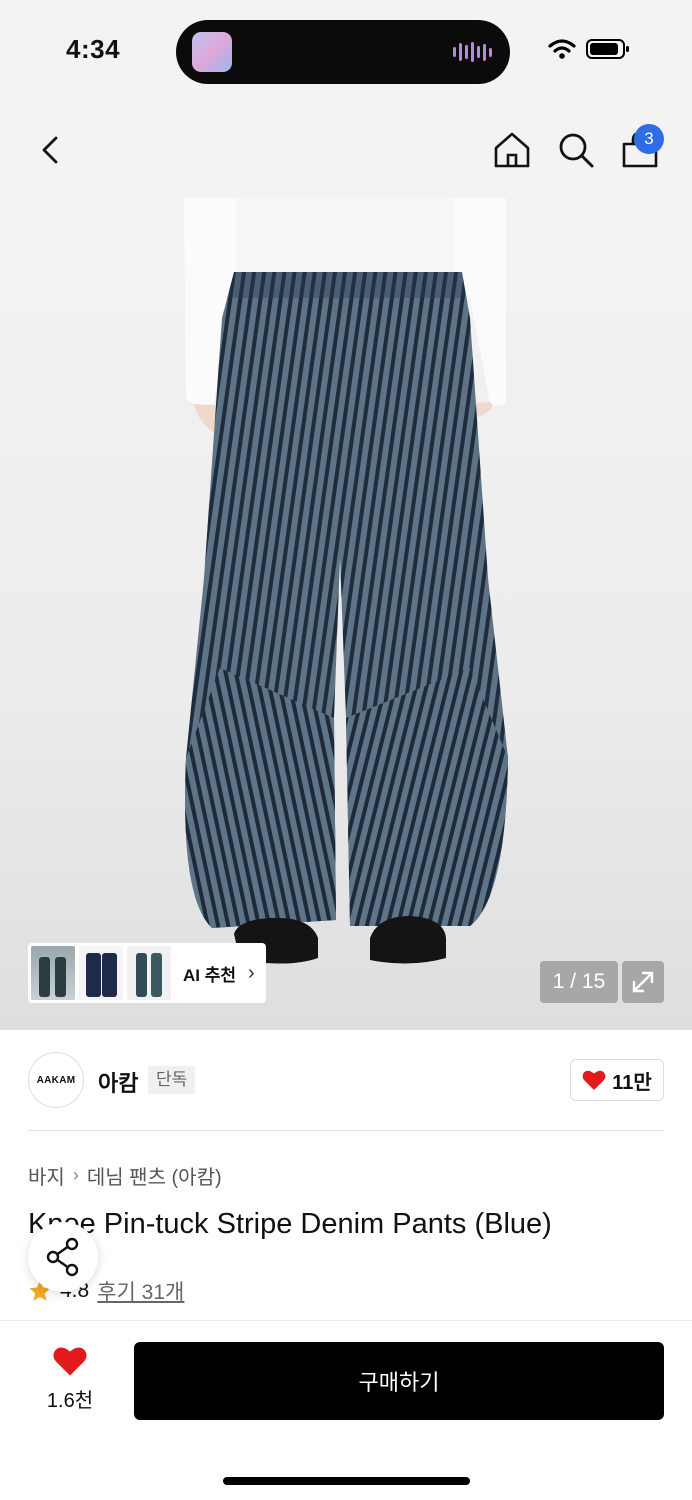 The image size is (692, 1500). Describe the element at coordinates (154, 1175) in the screenshot. I see `breadcrumb-subcategory: 데님 팬츠 (아캄)` at that location.